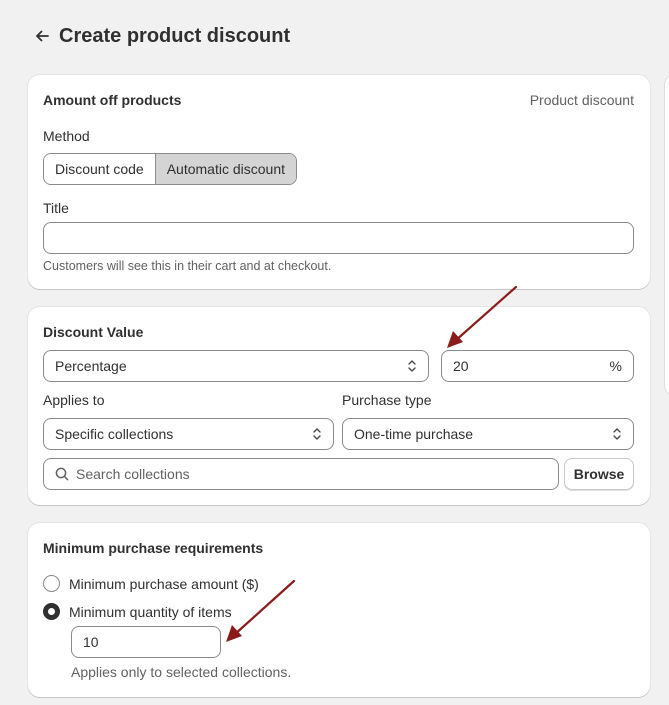 The height and width of the screenshot is (705, 669). What do you see at coordinates (338, 238) in the screenshot?
I see `title-input` at bounding box center [338, 238].